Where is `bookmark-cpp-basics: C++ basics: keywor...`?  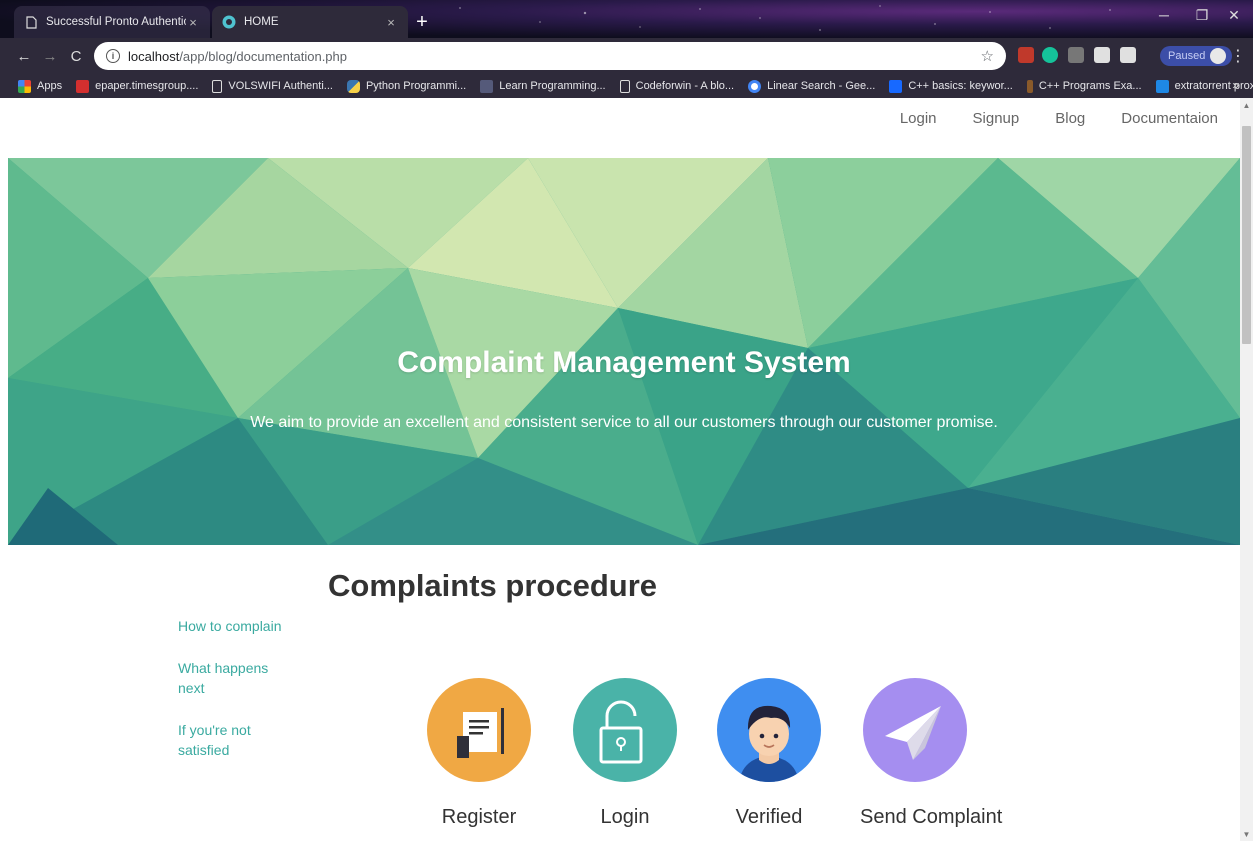
bookmark-cpp-basics: C++ basics: keywor... is located at coordinates (951, 86).